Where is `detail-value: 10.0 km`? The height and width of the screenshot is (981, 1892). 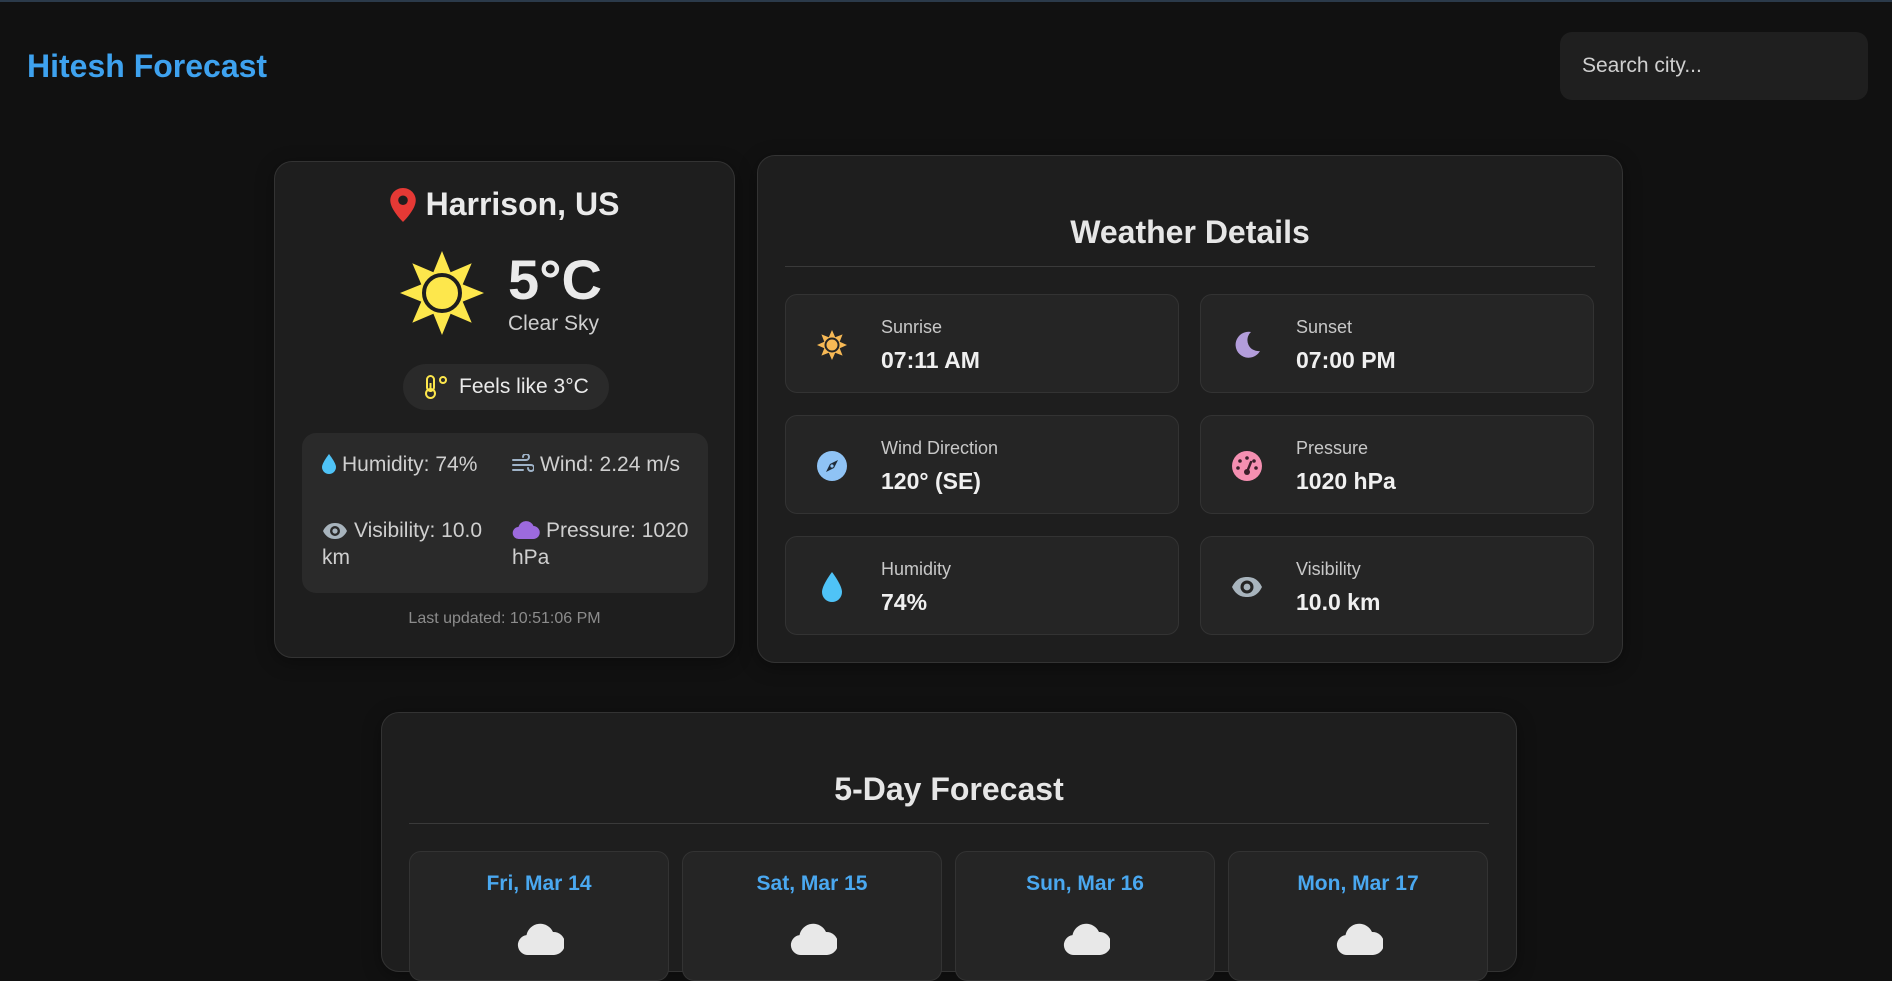 detail-value: 10.0 km is located at coordinates (1338, 602).